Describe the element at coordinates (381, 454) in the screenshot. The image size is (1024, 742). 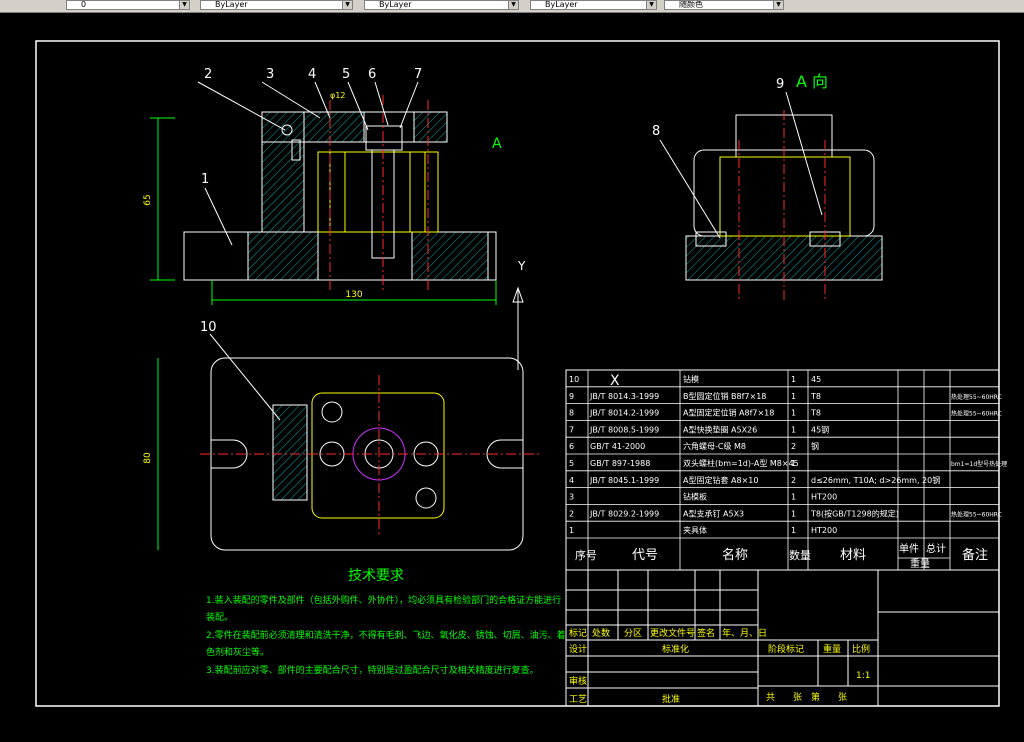
I see `top-view: 80 X` at that location.